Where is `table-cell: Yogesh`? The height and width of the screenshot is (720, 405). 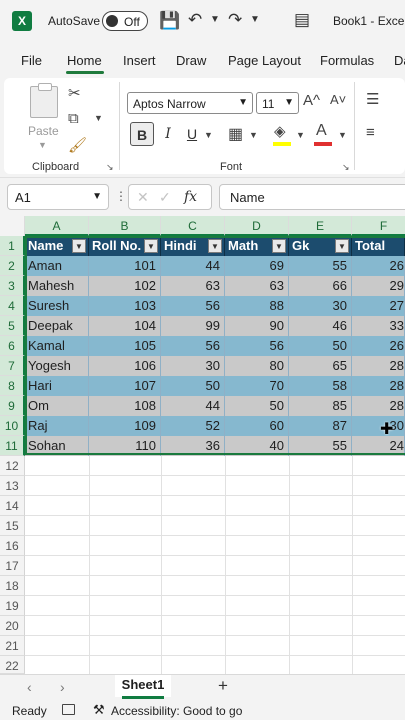
table-cell: Yogesh is located at coordinates (57, 366).